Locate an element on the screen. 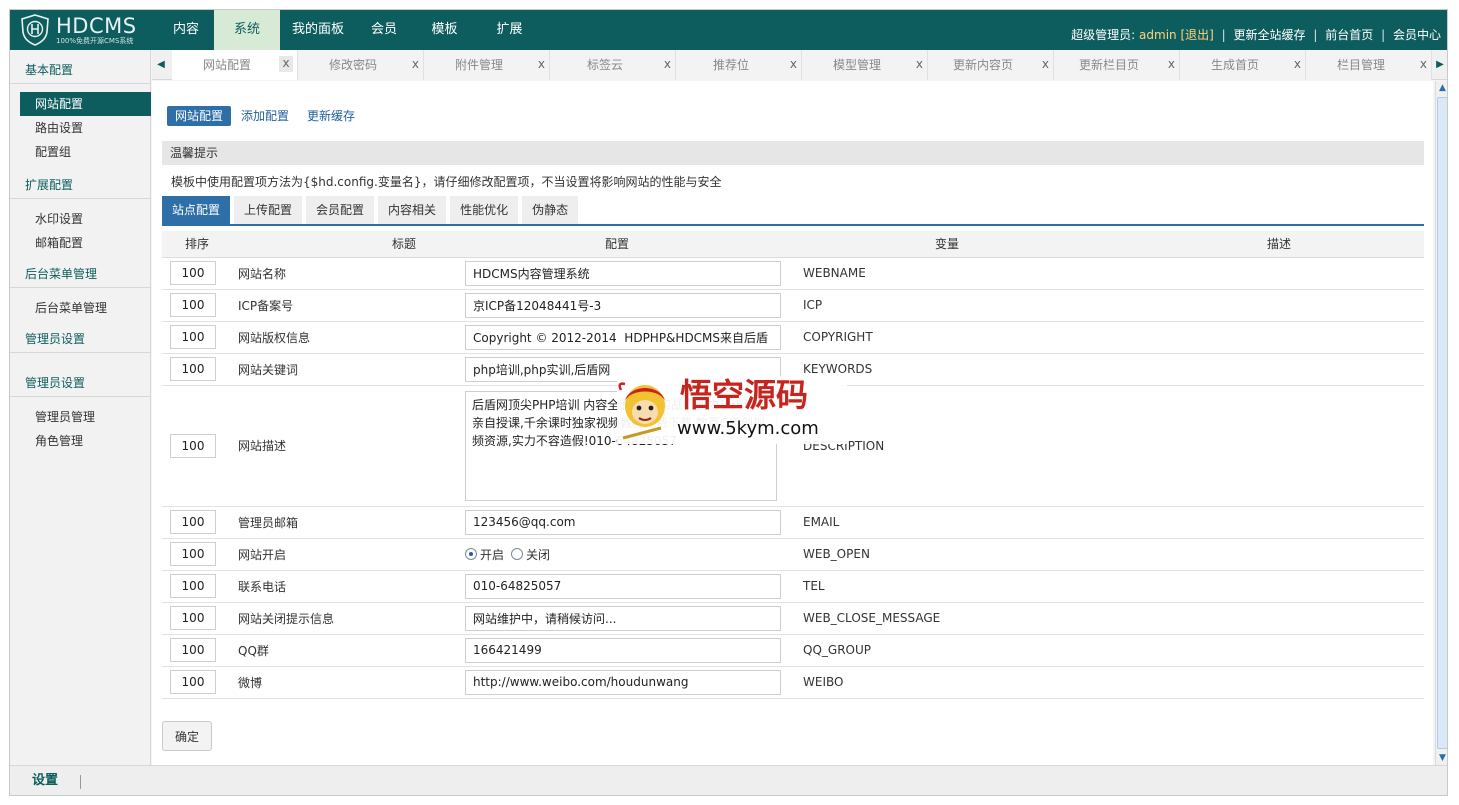 The image size is (1459, 805). topnav-templates: 模板 is located at coordinates (444, 30).